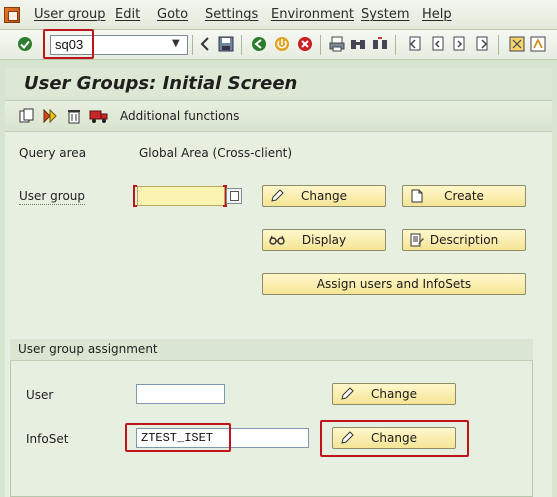  What do you see at coordinates (27, 116) in the screenshot?
I see `copy-icon` at bounding box center [27, 116].